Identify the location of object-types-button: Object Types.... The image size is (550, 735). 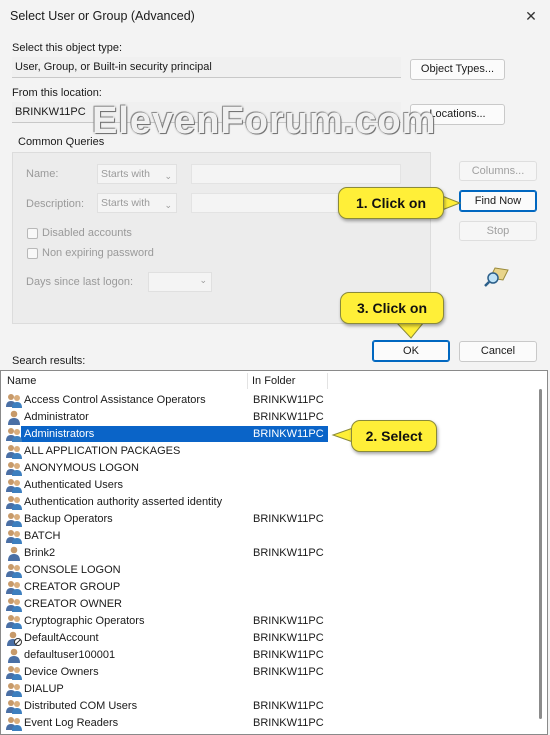
(457, 69).